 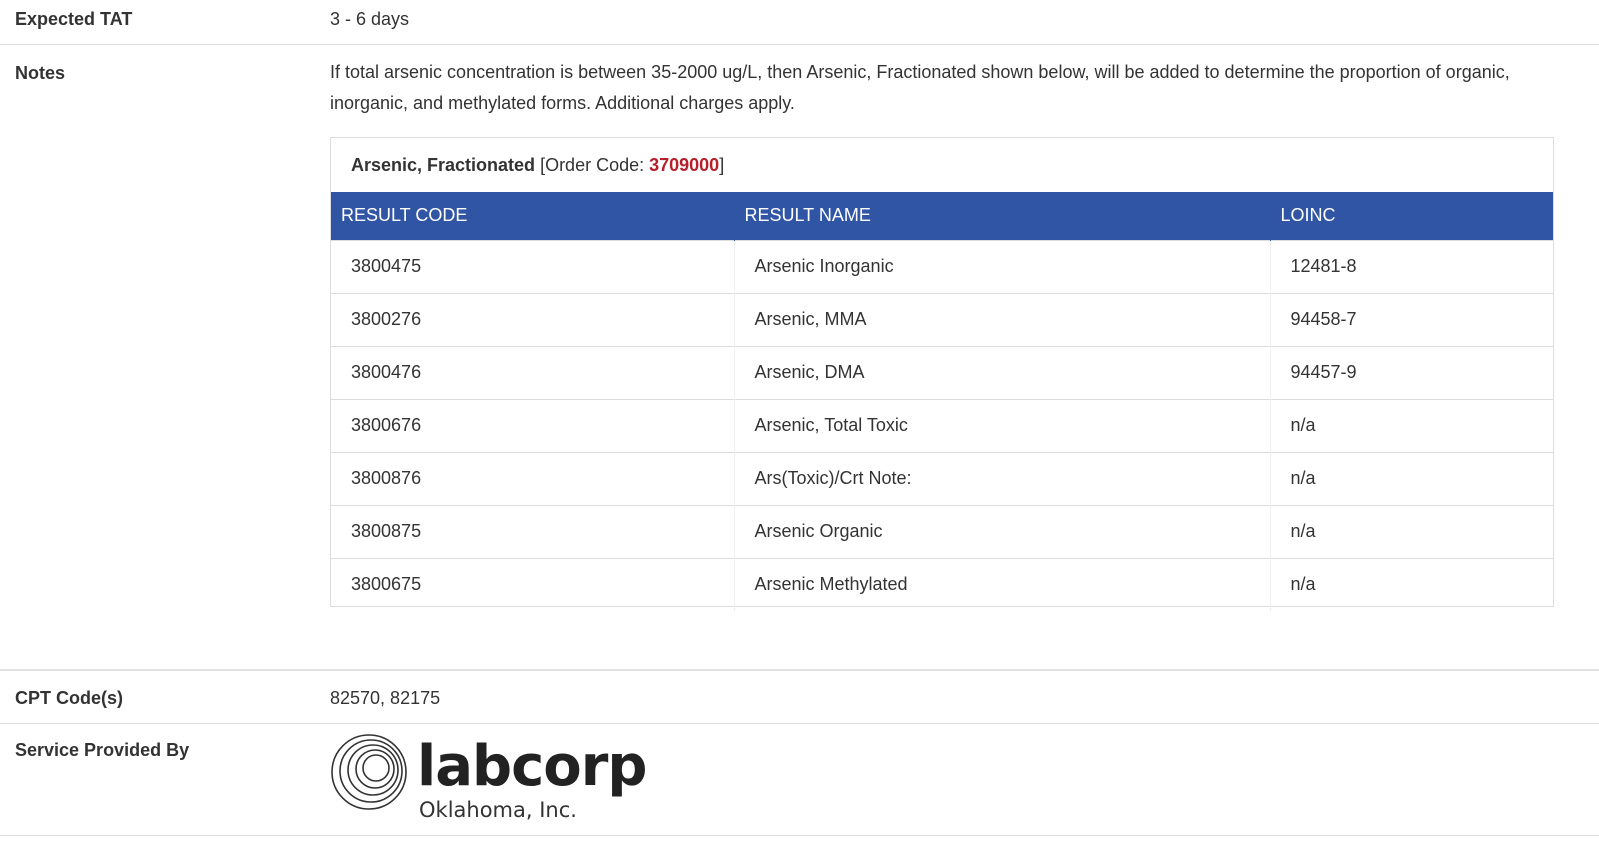 What do you see at coordinates (404, 215) in the screenshot?
I see `header-result-code: RESULT CODE` at bounding box center [404, 215].